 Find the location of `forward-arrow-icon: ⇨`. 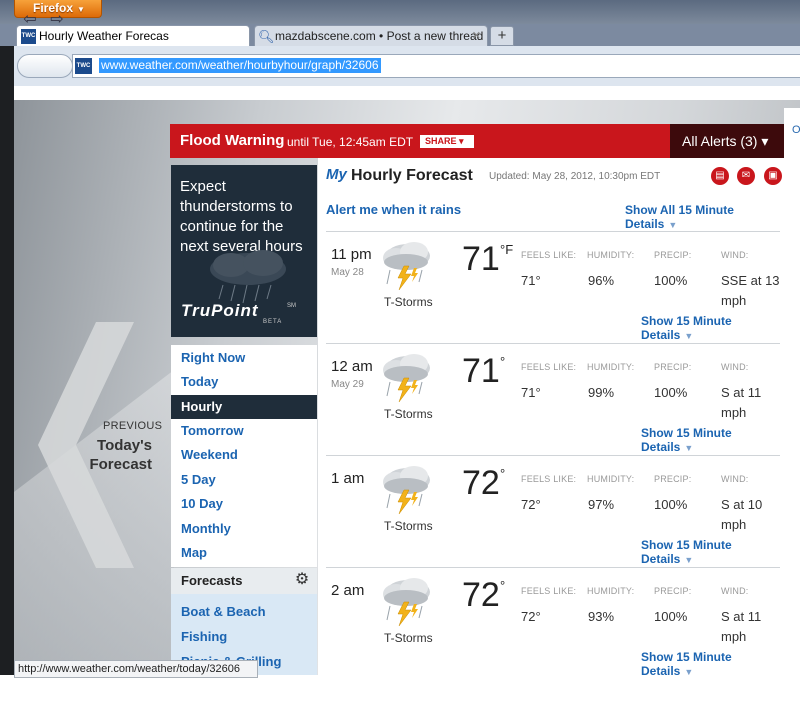

forward-arrow-icon: ⇨ is located at coordinates (57, 20).